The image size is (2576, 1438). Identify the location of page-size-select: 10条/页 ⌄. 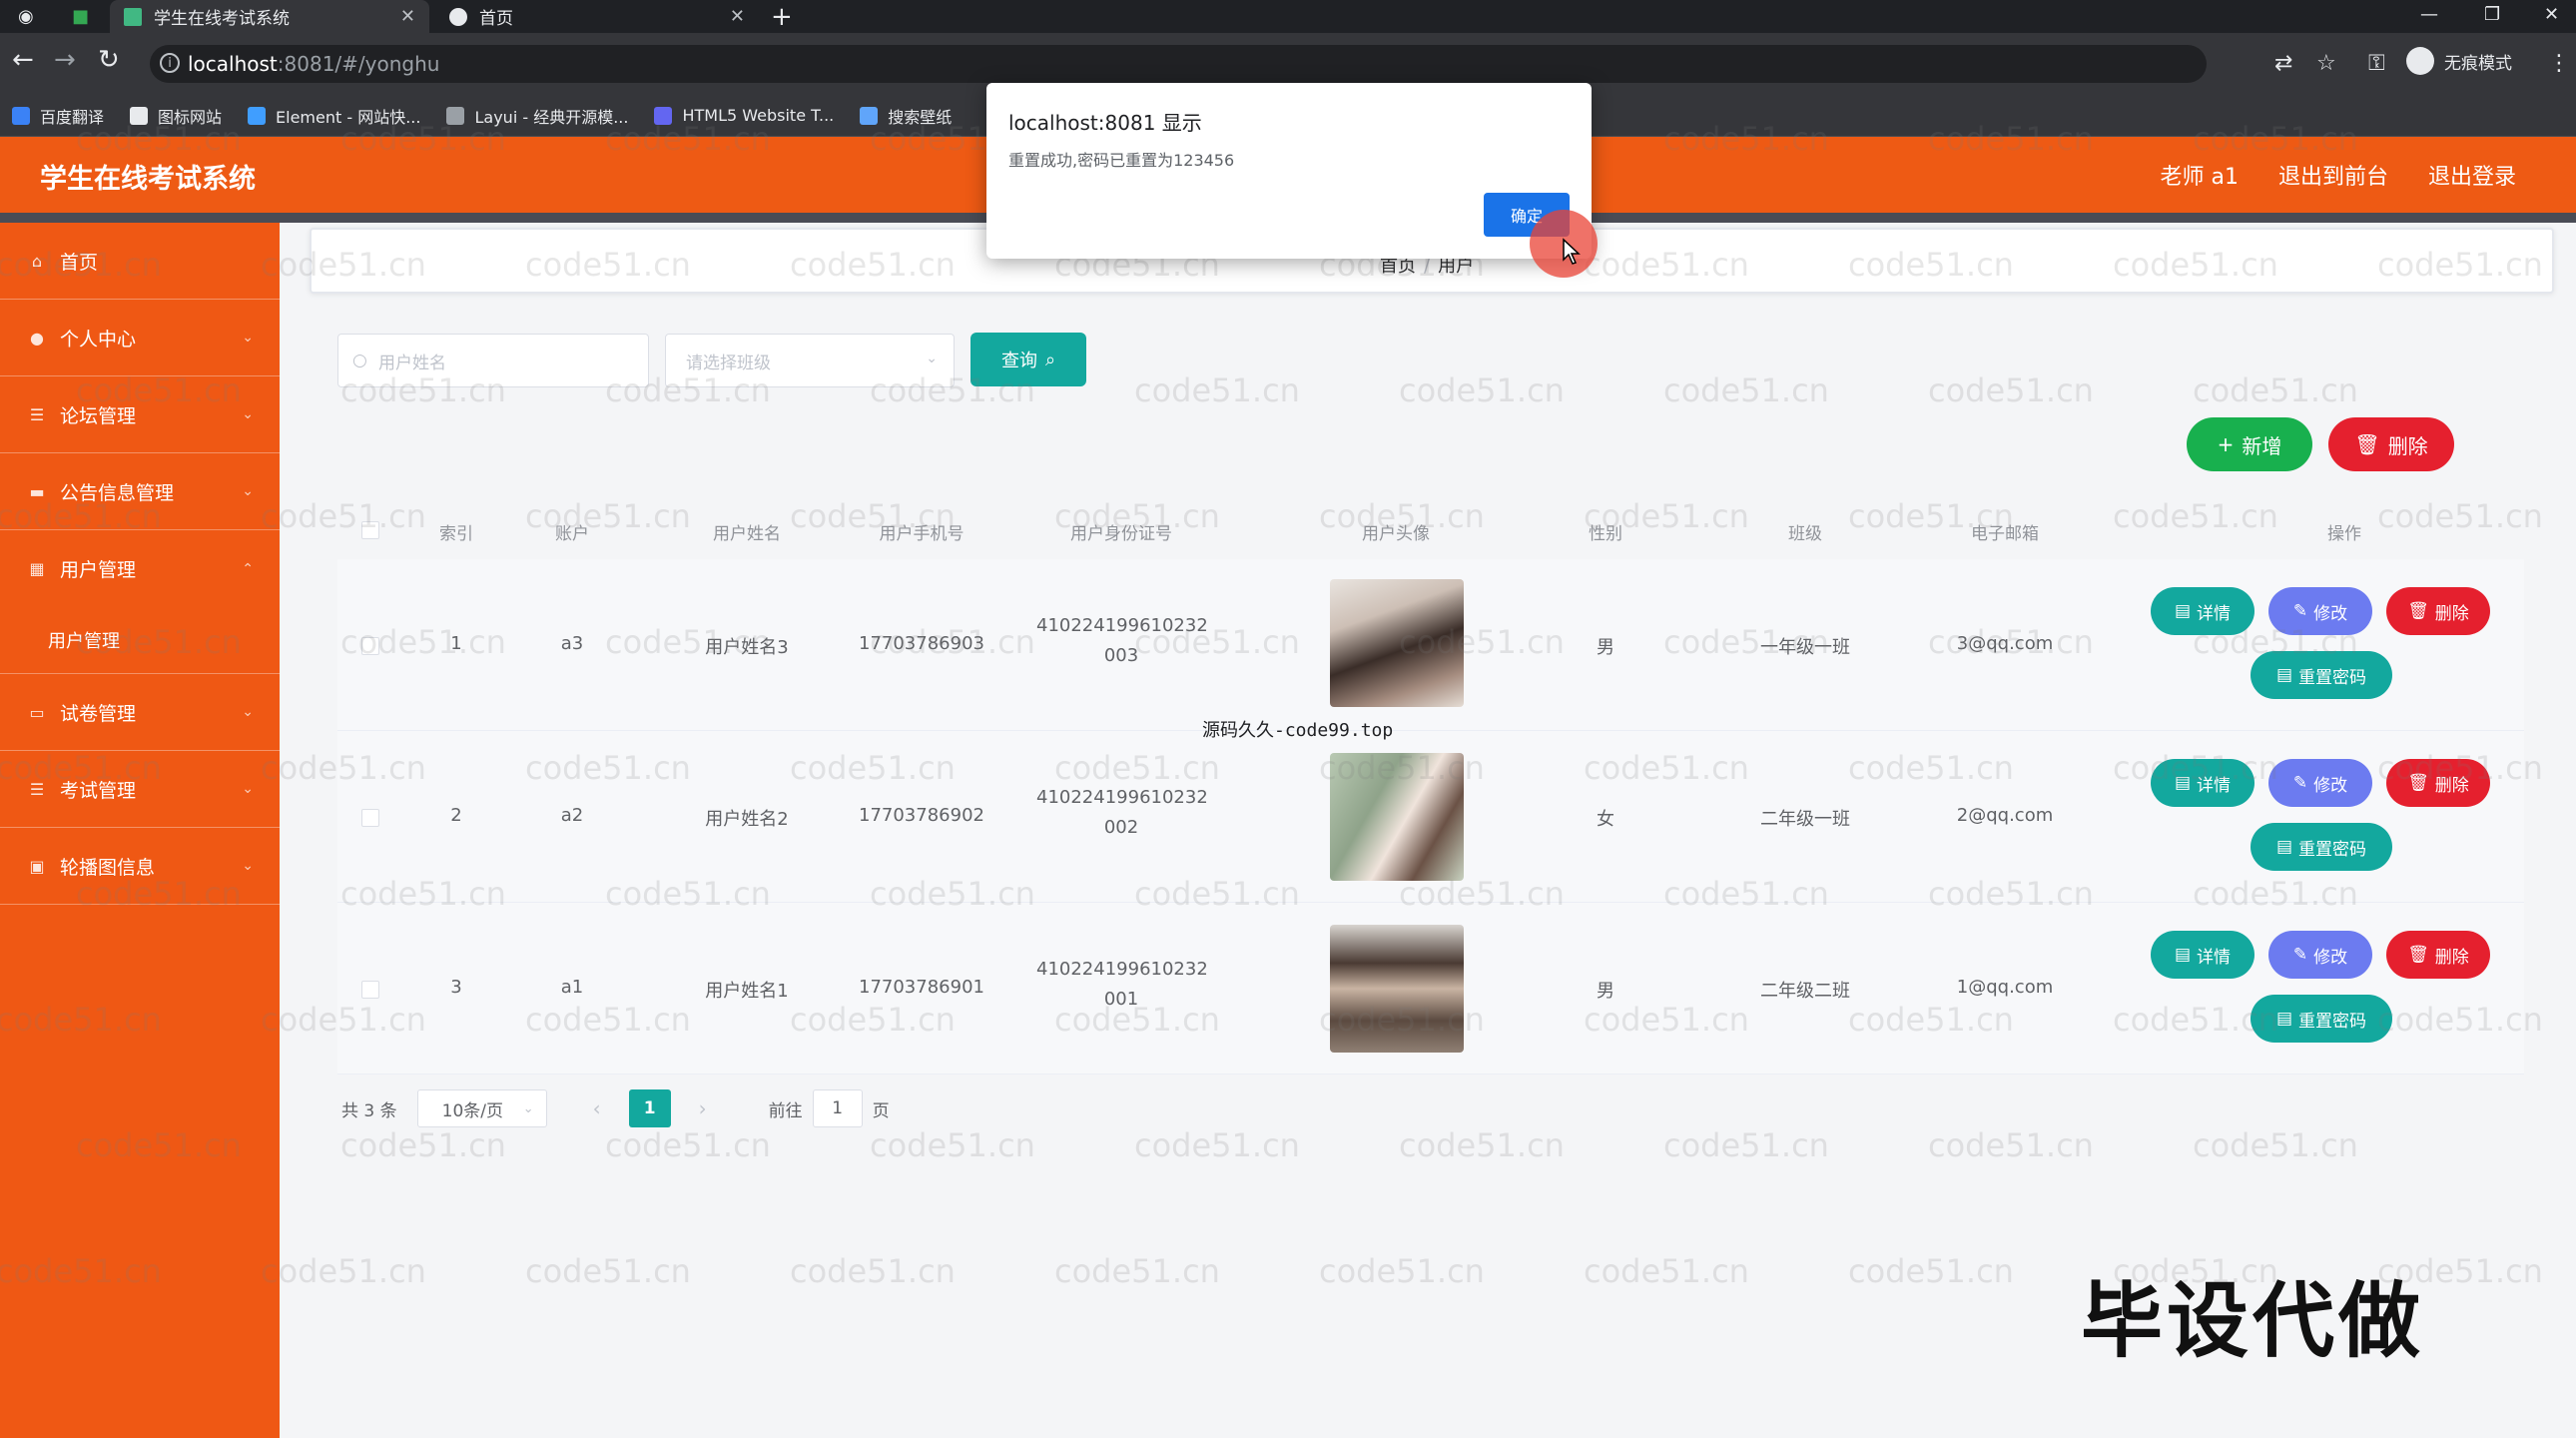
(481, 1108).